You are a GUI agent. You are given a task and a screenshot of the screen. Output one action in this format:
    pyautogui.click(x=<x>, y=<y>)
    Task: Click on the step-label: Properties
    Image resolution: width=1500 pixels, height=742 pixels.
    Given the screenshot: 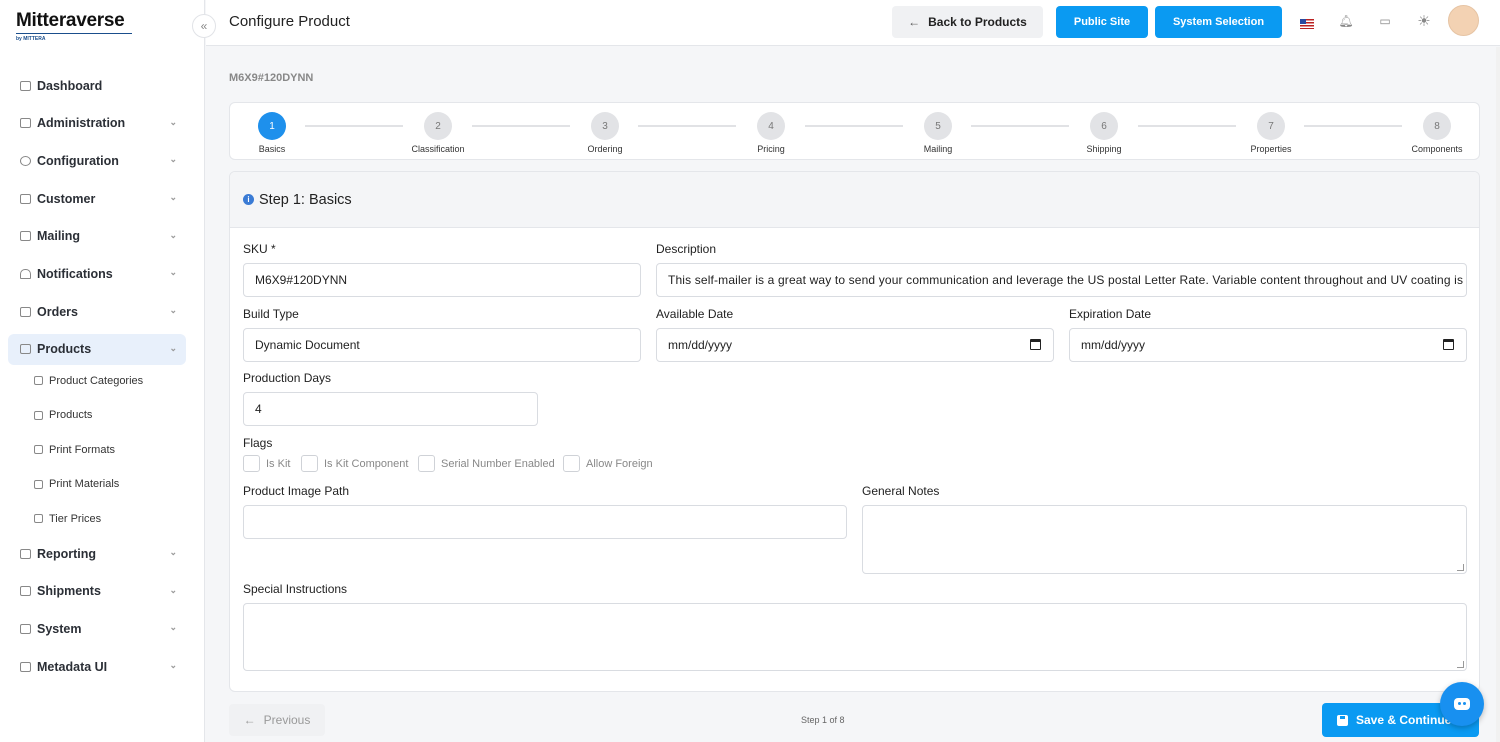 What is the action you would take?
    pyautogui.click(x=1271, y=149)
    